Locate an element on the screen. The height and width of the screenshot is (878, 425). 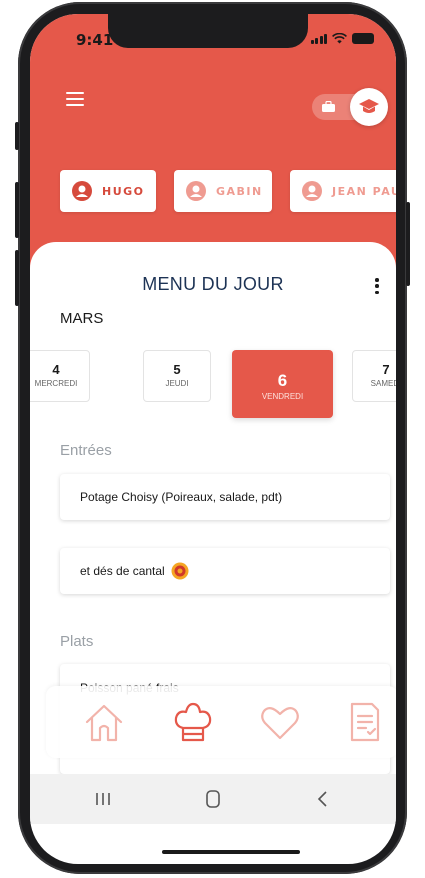
day-number: 6 is located at coordinates (282, 380).